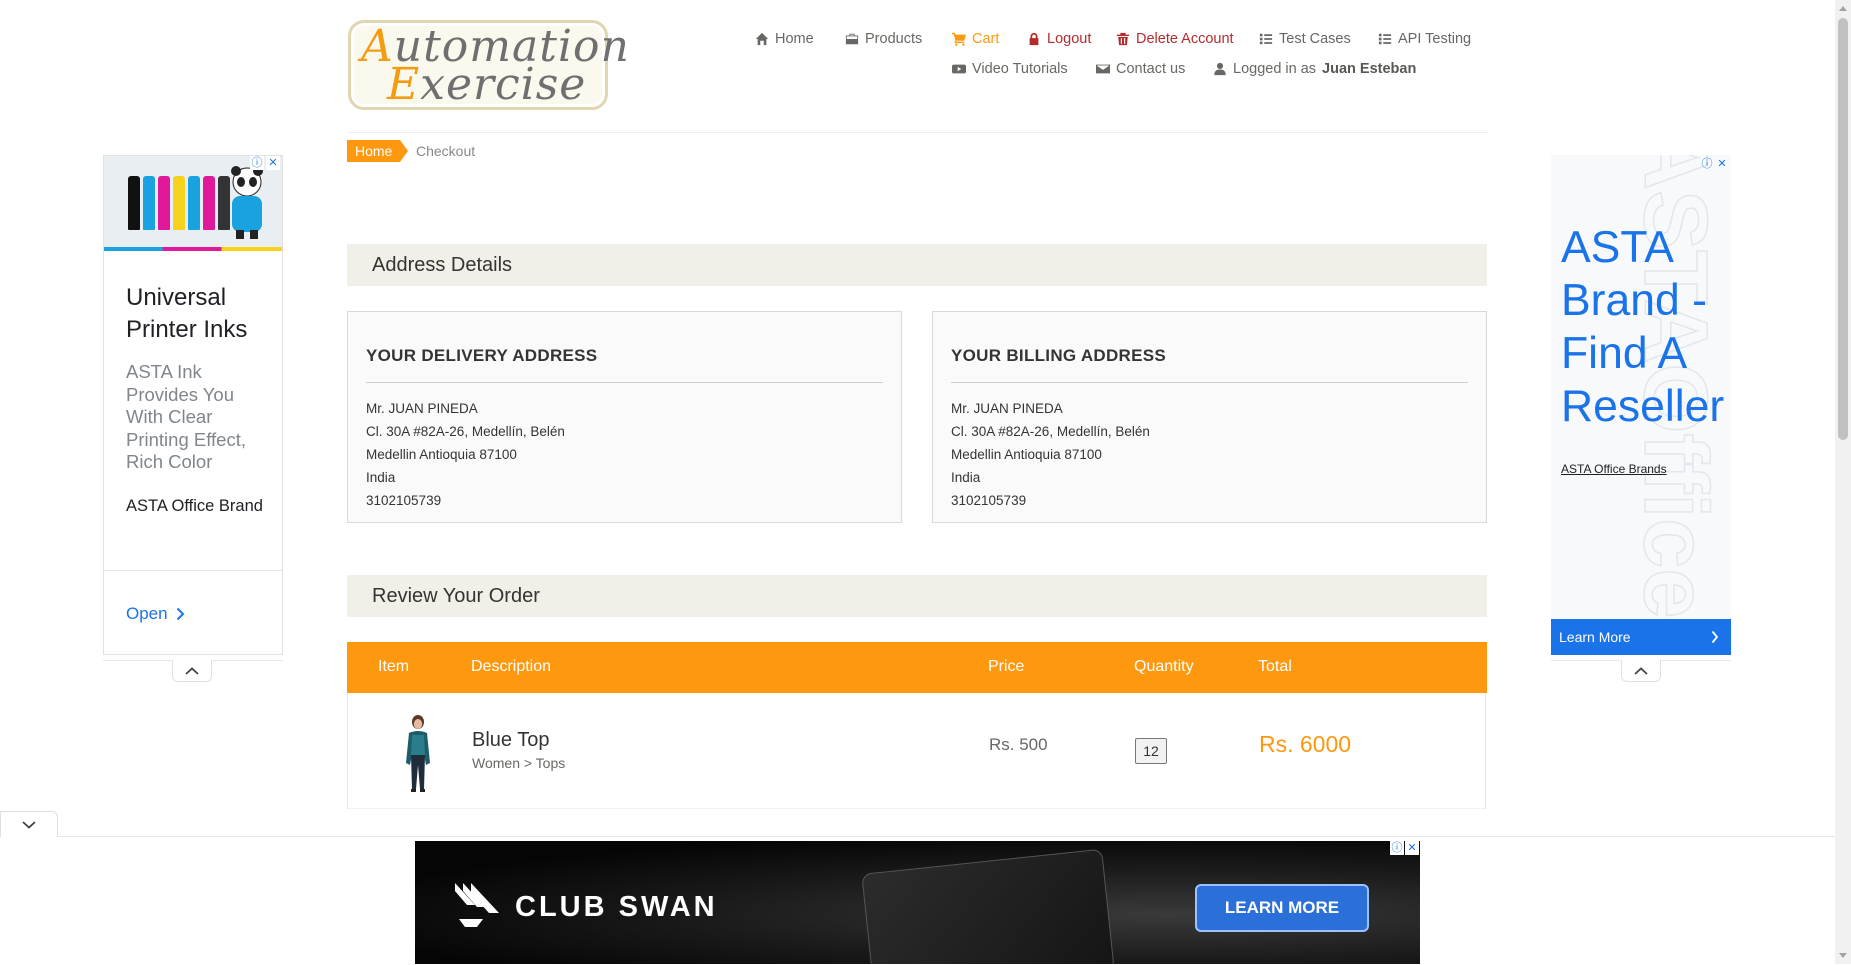  I want to click on billing-address-line: Cl. 30A #82A-26, Medellín, Belén, so click(1050, 431).